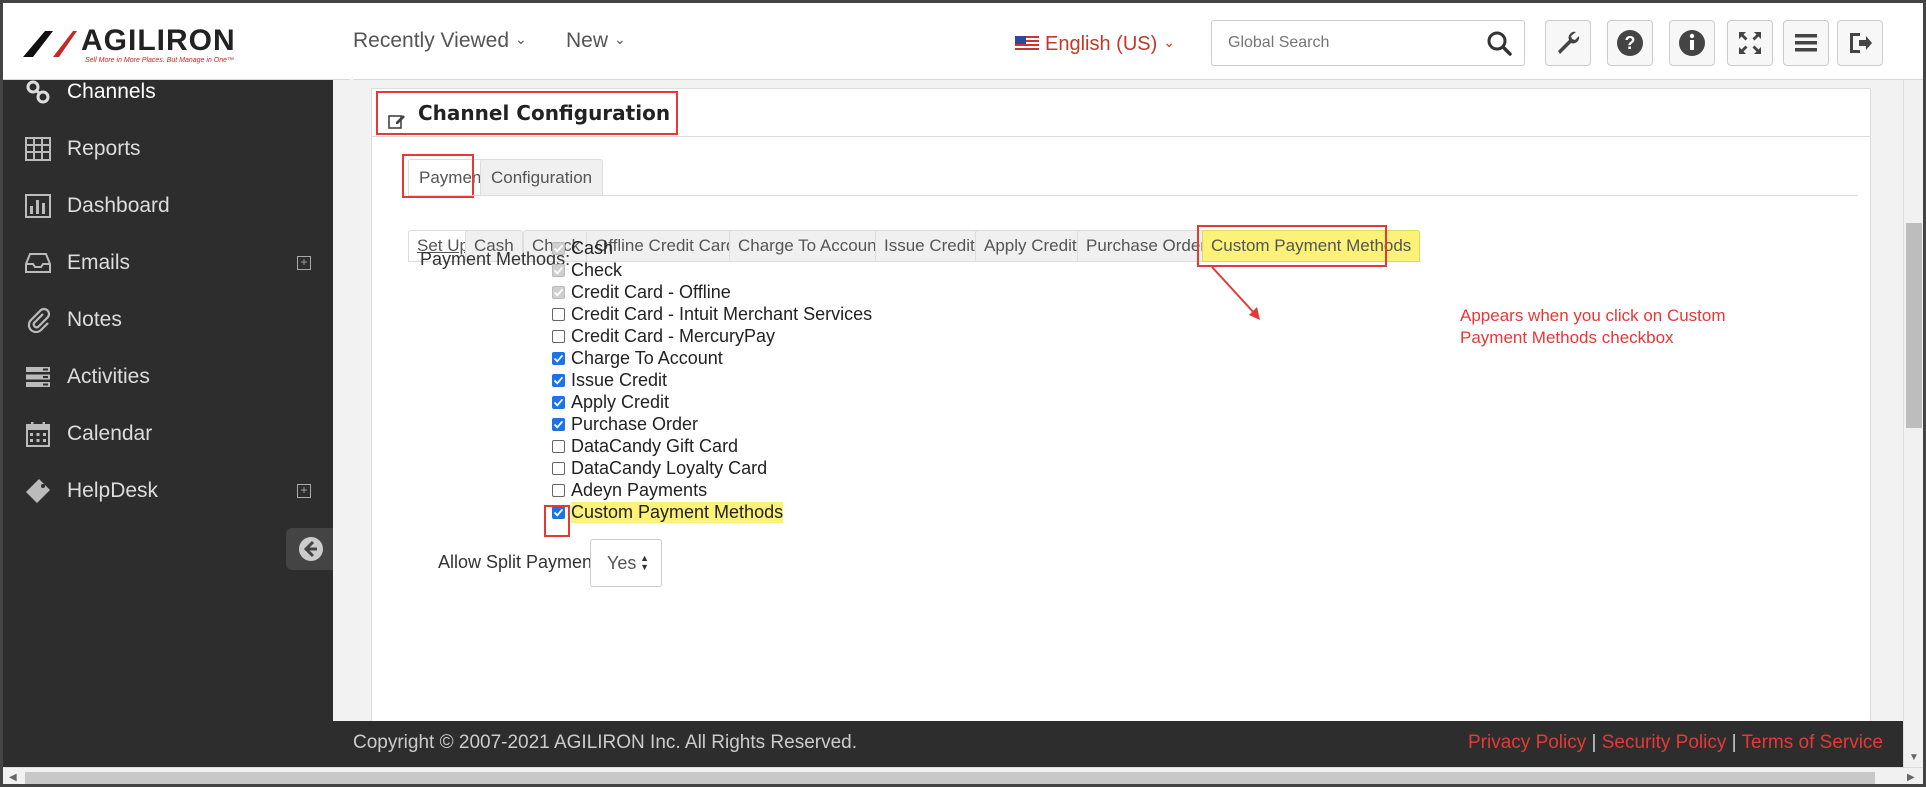  Describe the element at coordinates (1235, 293) in the screenshot. I see `annotation-arrow-icon` at that location.